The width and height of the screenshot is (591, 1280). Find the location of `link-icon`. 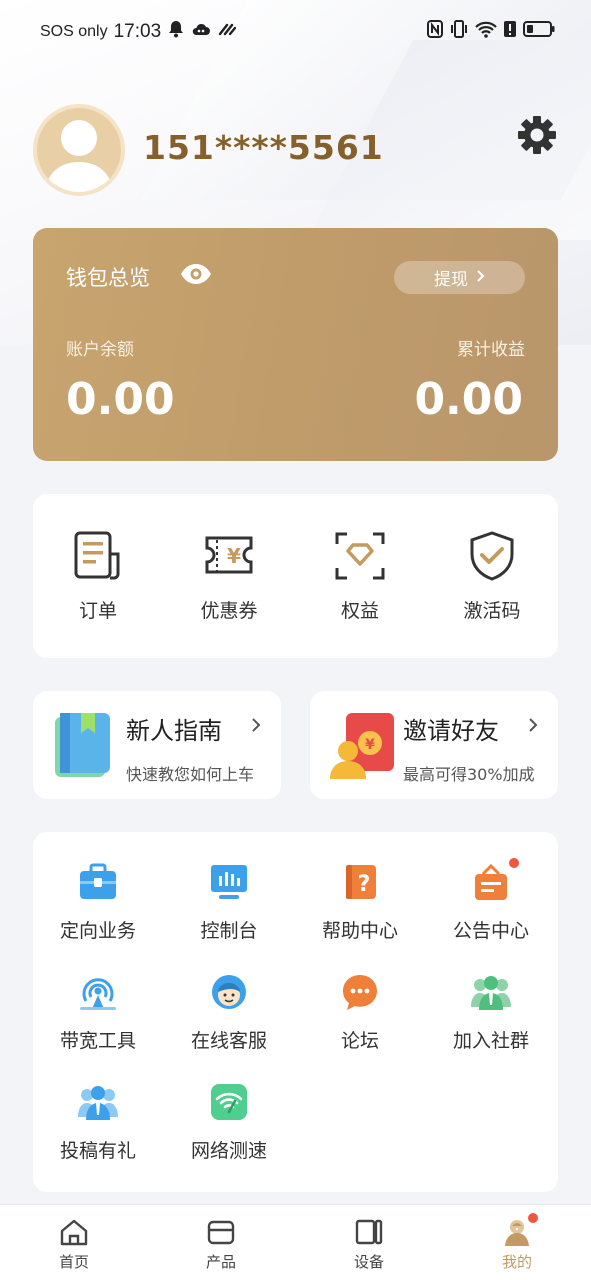

link-icon is located at coordinates (227, 31).